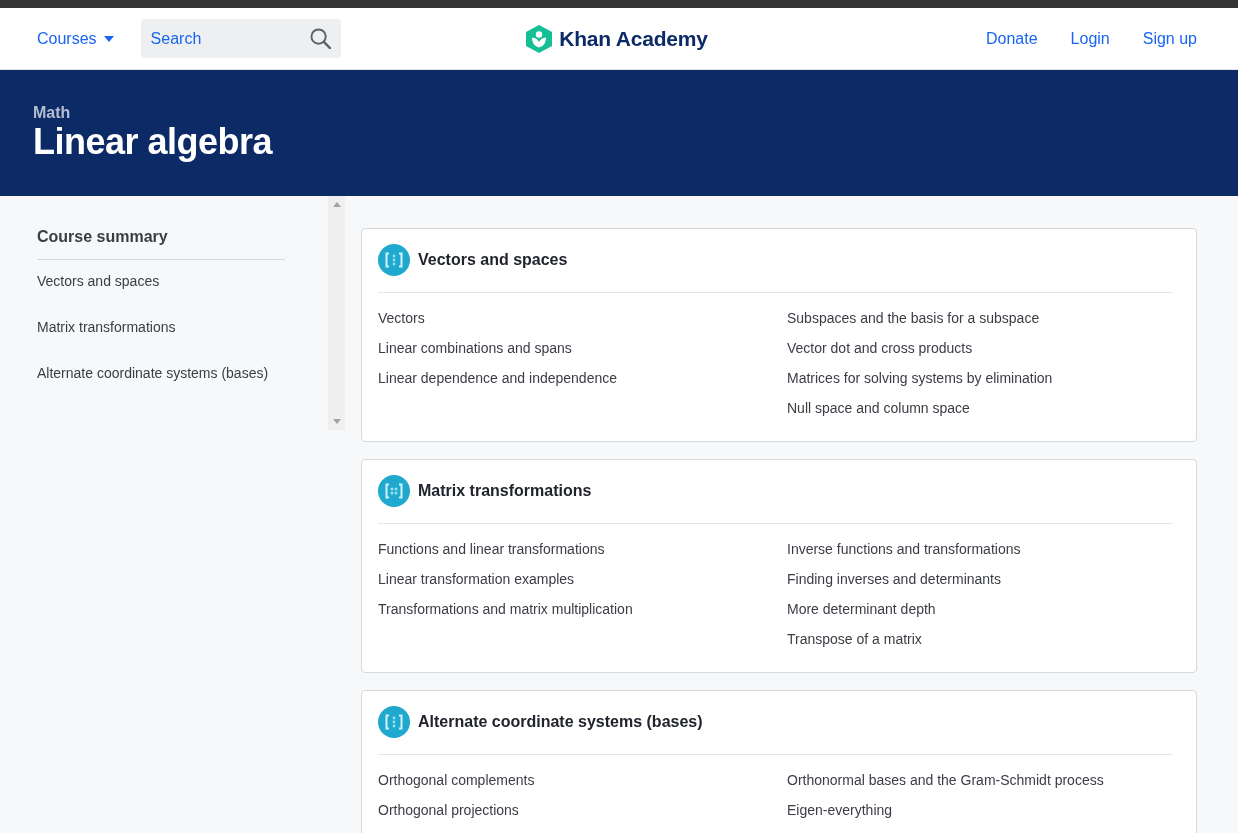 Image resolution: width=1238 pixels, height=833 pixels. Describe the element at coordinates (505, 609) in the screenshot. I see `lesson-link: Transformations and matrix multiplication` at that location.